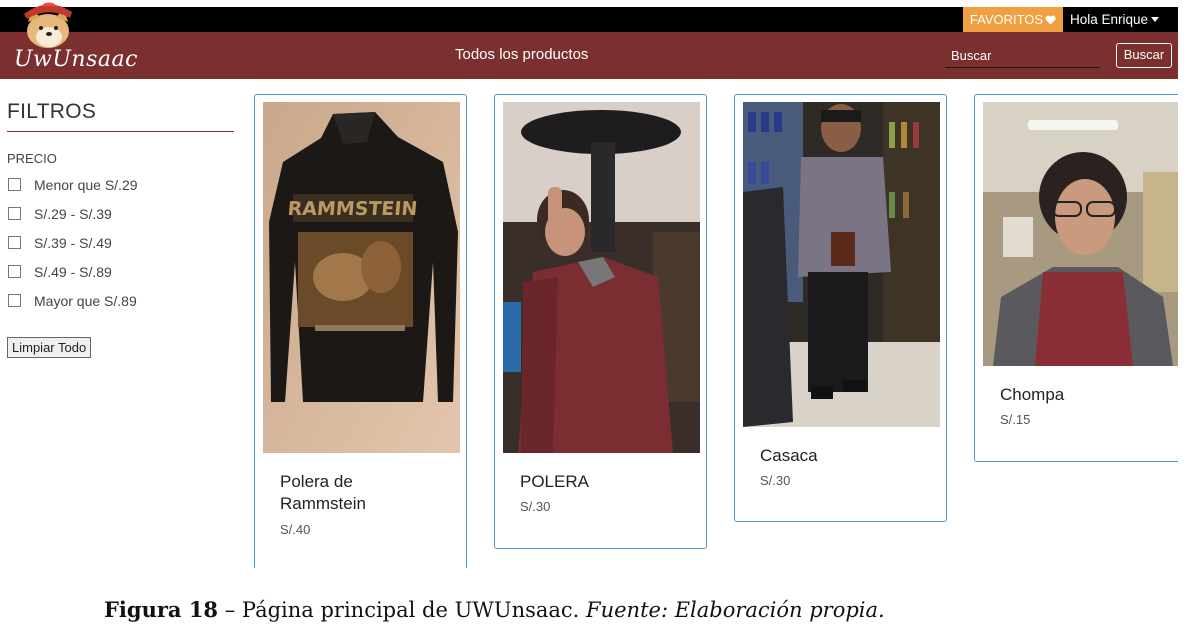 This screenshot has width=1198, height=637. What do you see at coordinates (835, 456) in the screenshot?
I see `product-name: Casaca` at bounding box center [835, 456].